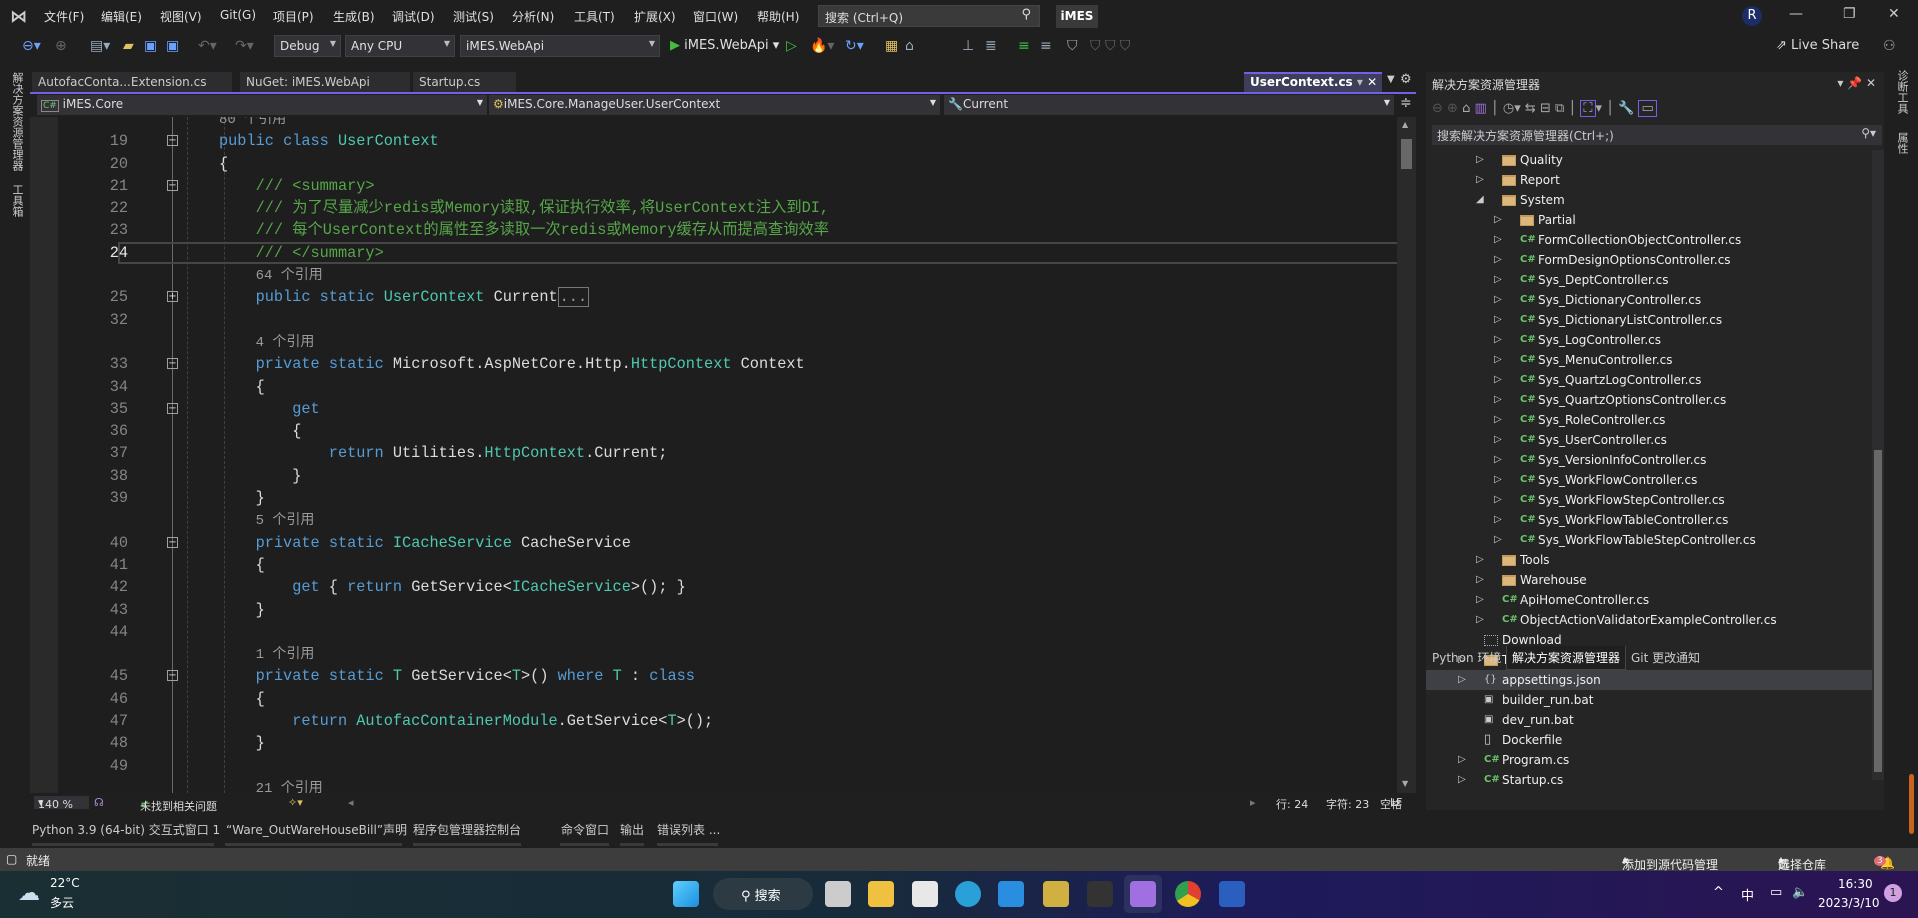 Image resolution: width=1918 pixels, height=918 pixels. What do you see at coordinates (1626, 108) in the screenshot?
I see `properties-icon: 🔧` at bounding box center [1626, 108].